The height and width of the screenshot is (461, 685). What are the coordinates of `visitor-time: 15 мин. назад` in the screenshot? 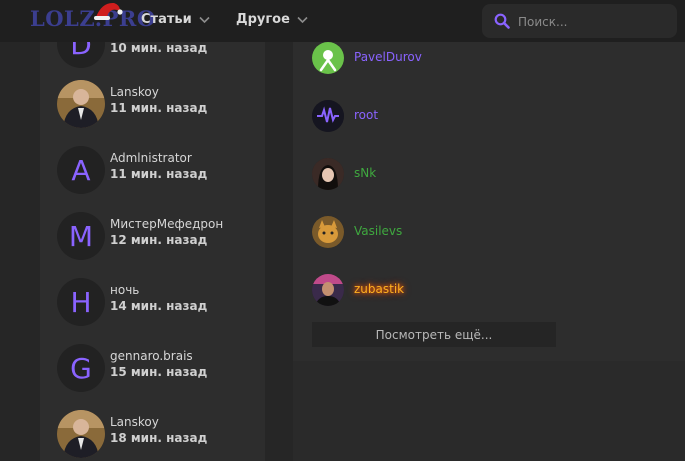 It's located at (159, 372).